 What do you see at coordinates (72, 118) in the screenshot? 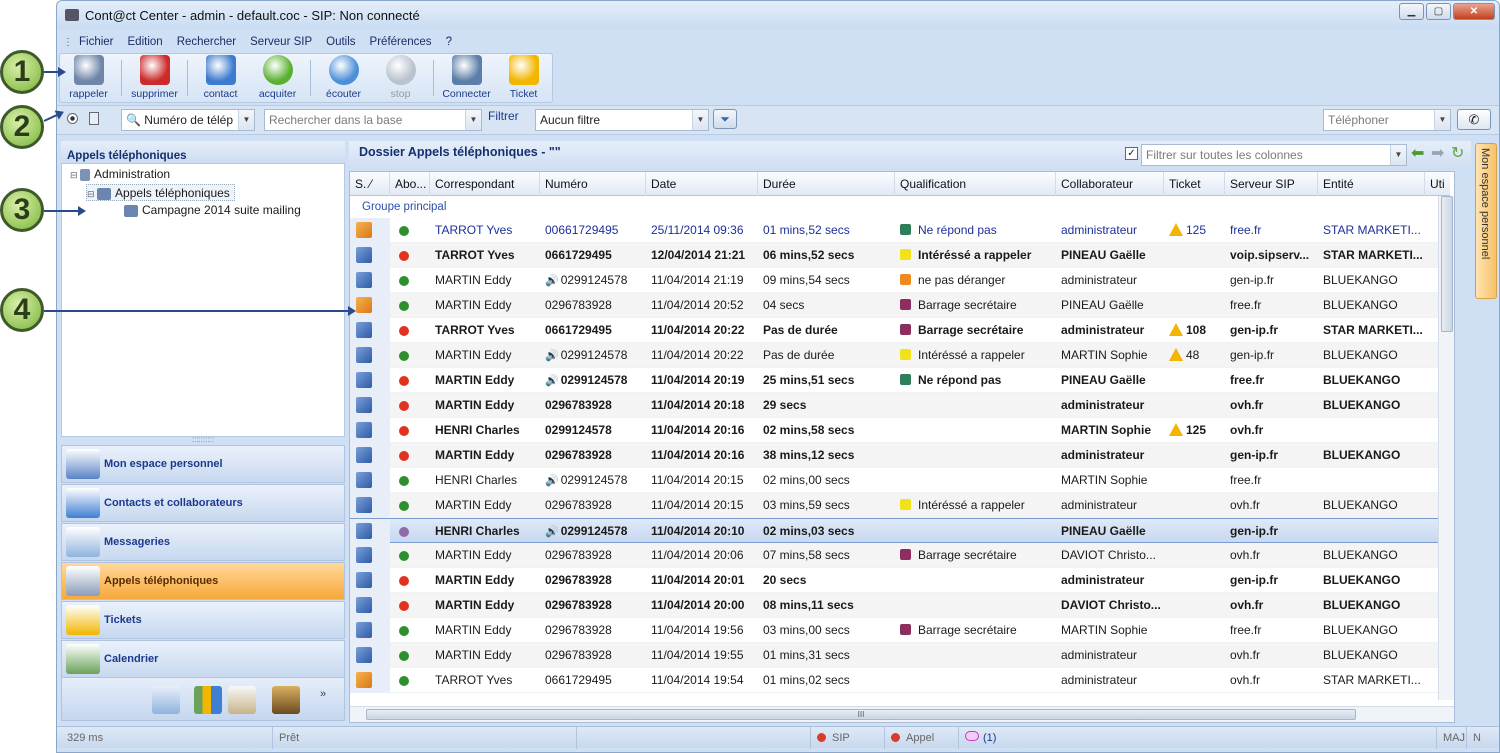
I see `radio-icon` at bounding box center [72, 118].